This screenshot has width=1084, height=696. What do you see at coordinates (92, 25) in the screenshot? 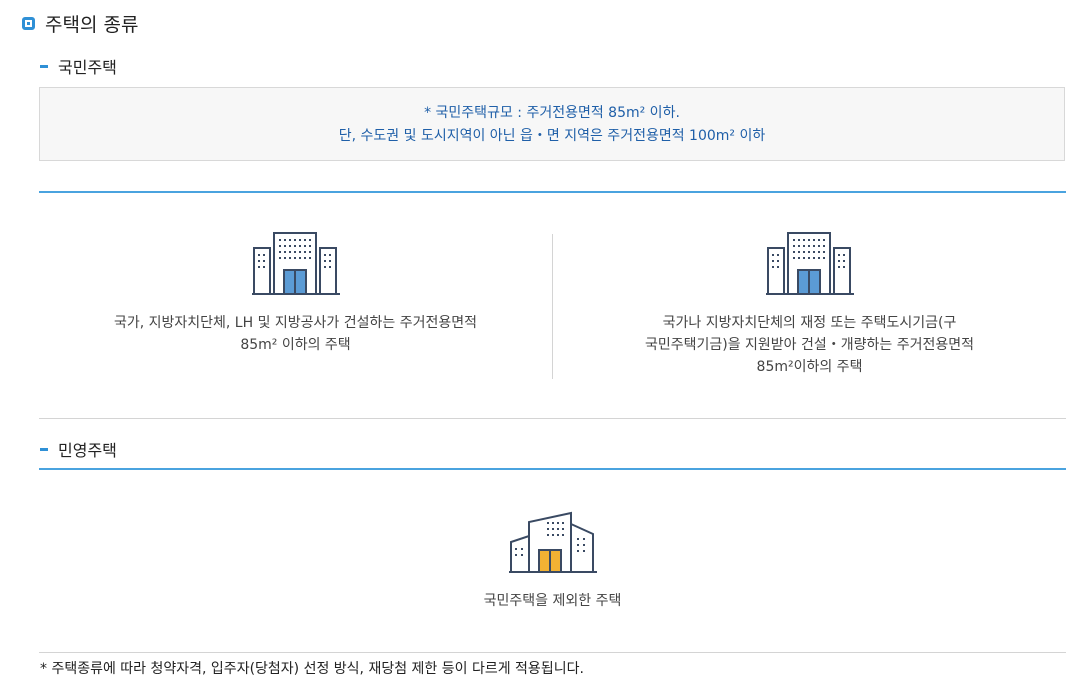
I see `page-title-text: 주택의 종류` at bounding box center [92, 25].